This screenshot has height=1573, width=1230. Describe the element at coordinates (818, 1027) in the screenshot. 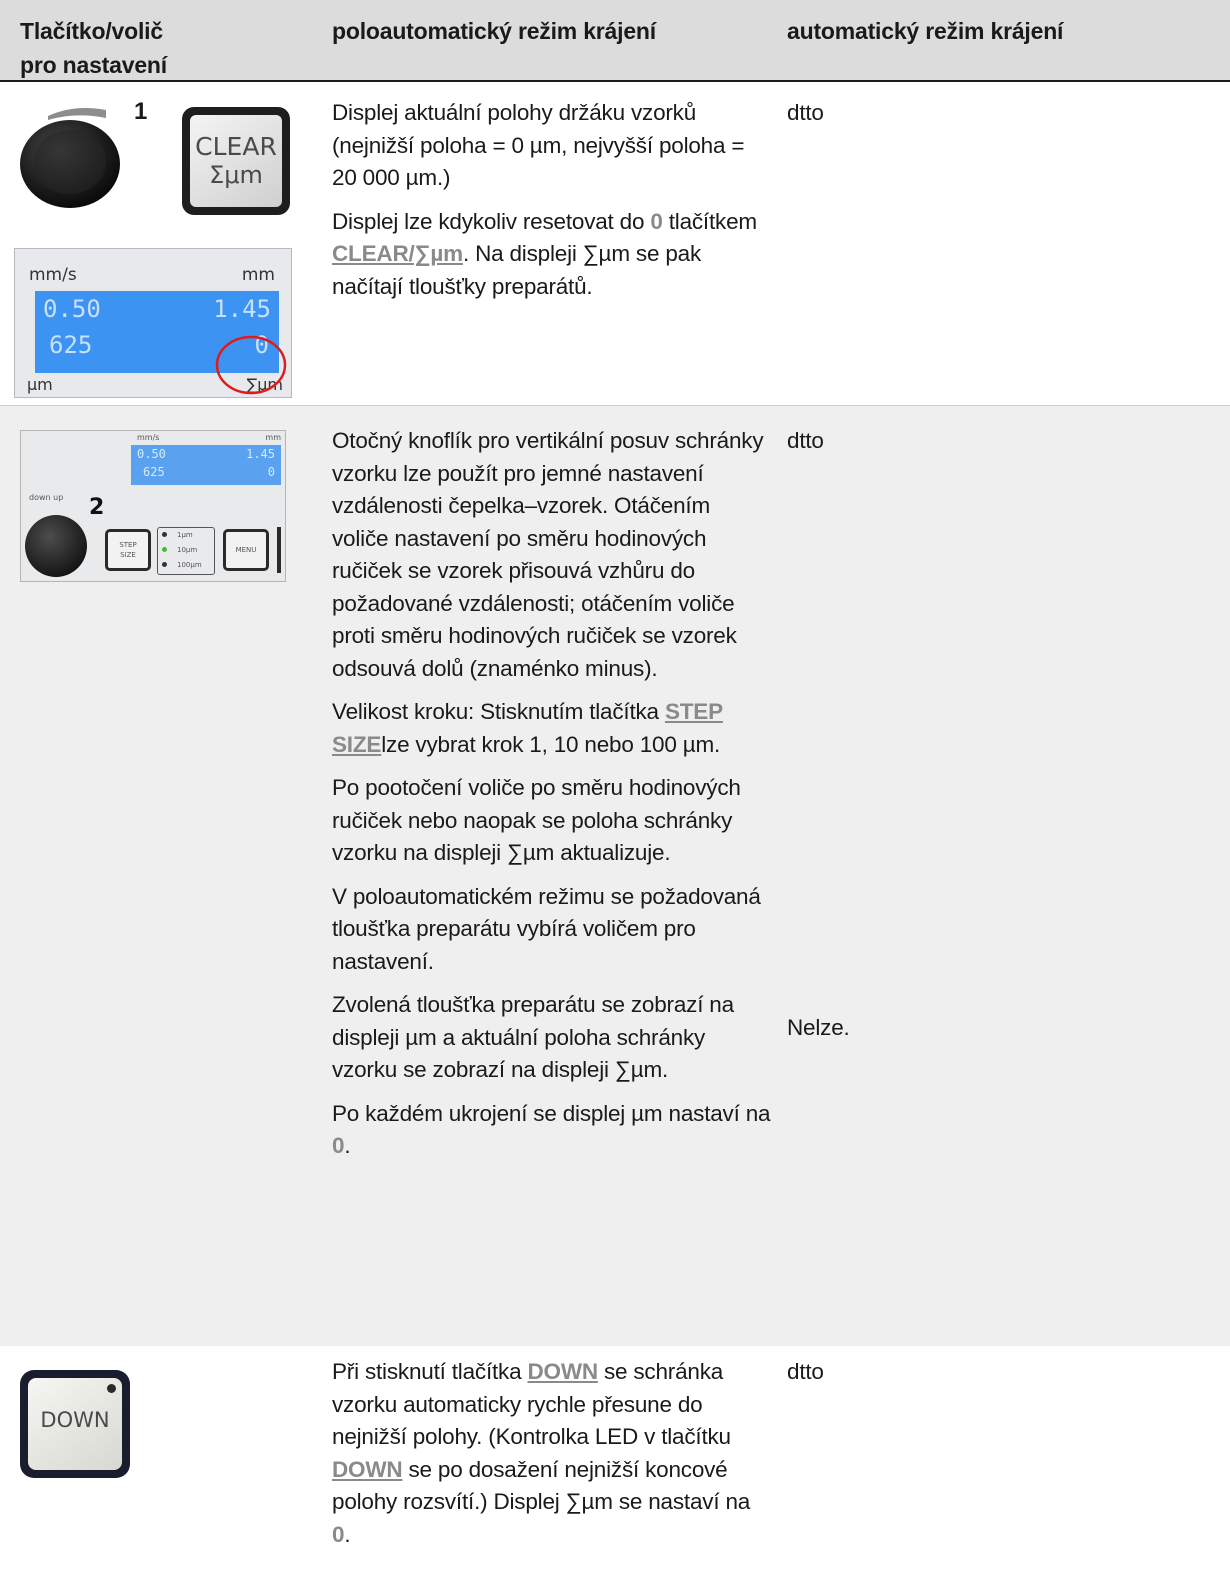

I see `row-2-auto-text-2: Nelze.` at that location.